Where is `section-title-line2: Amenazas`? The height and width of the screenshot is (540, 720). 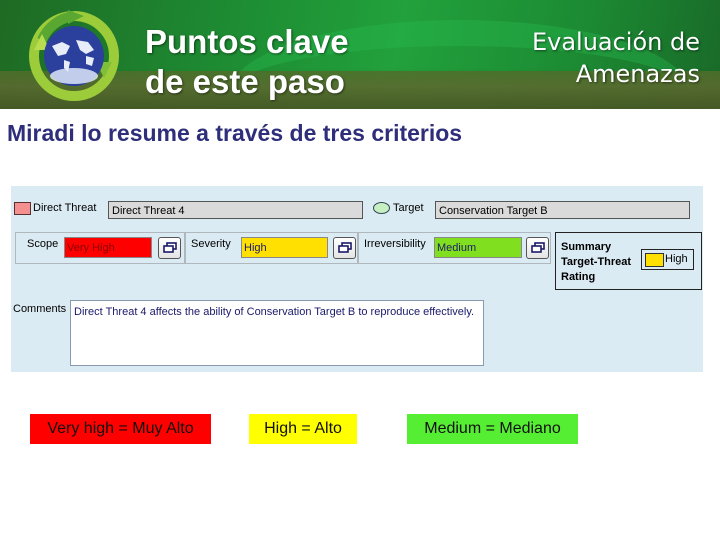 section-title-line2: Amenazas is located at coordinates (637, 74).